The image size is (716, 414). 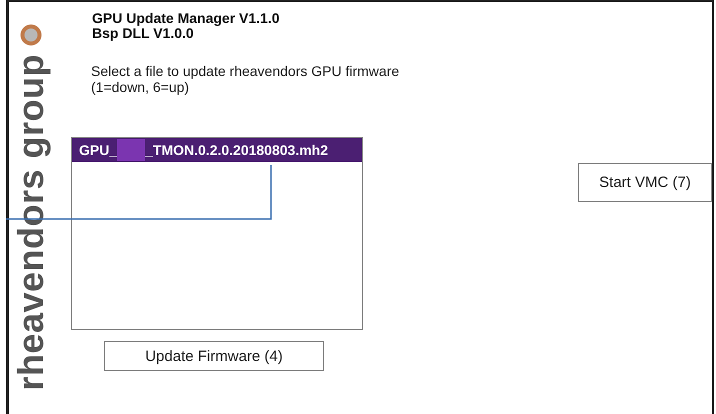 I want to click on app-title: GPU Update Manager V1.1.0 Bsp DLL V1.0.0, so click(x=186, y=26).